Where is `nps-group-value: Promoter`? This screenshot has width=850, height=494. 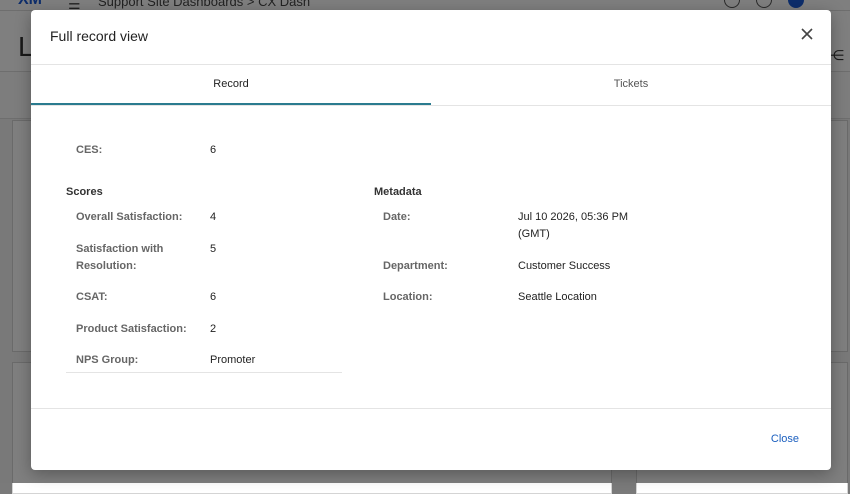 nps-group-value: Promoter is located at coordinates (233, 360).